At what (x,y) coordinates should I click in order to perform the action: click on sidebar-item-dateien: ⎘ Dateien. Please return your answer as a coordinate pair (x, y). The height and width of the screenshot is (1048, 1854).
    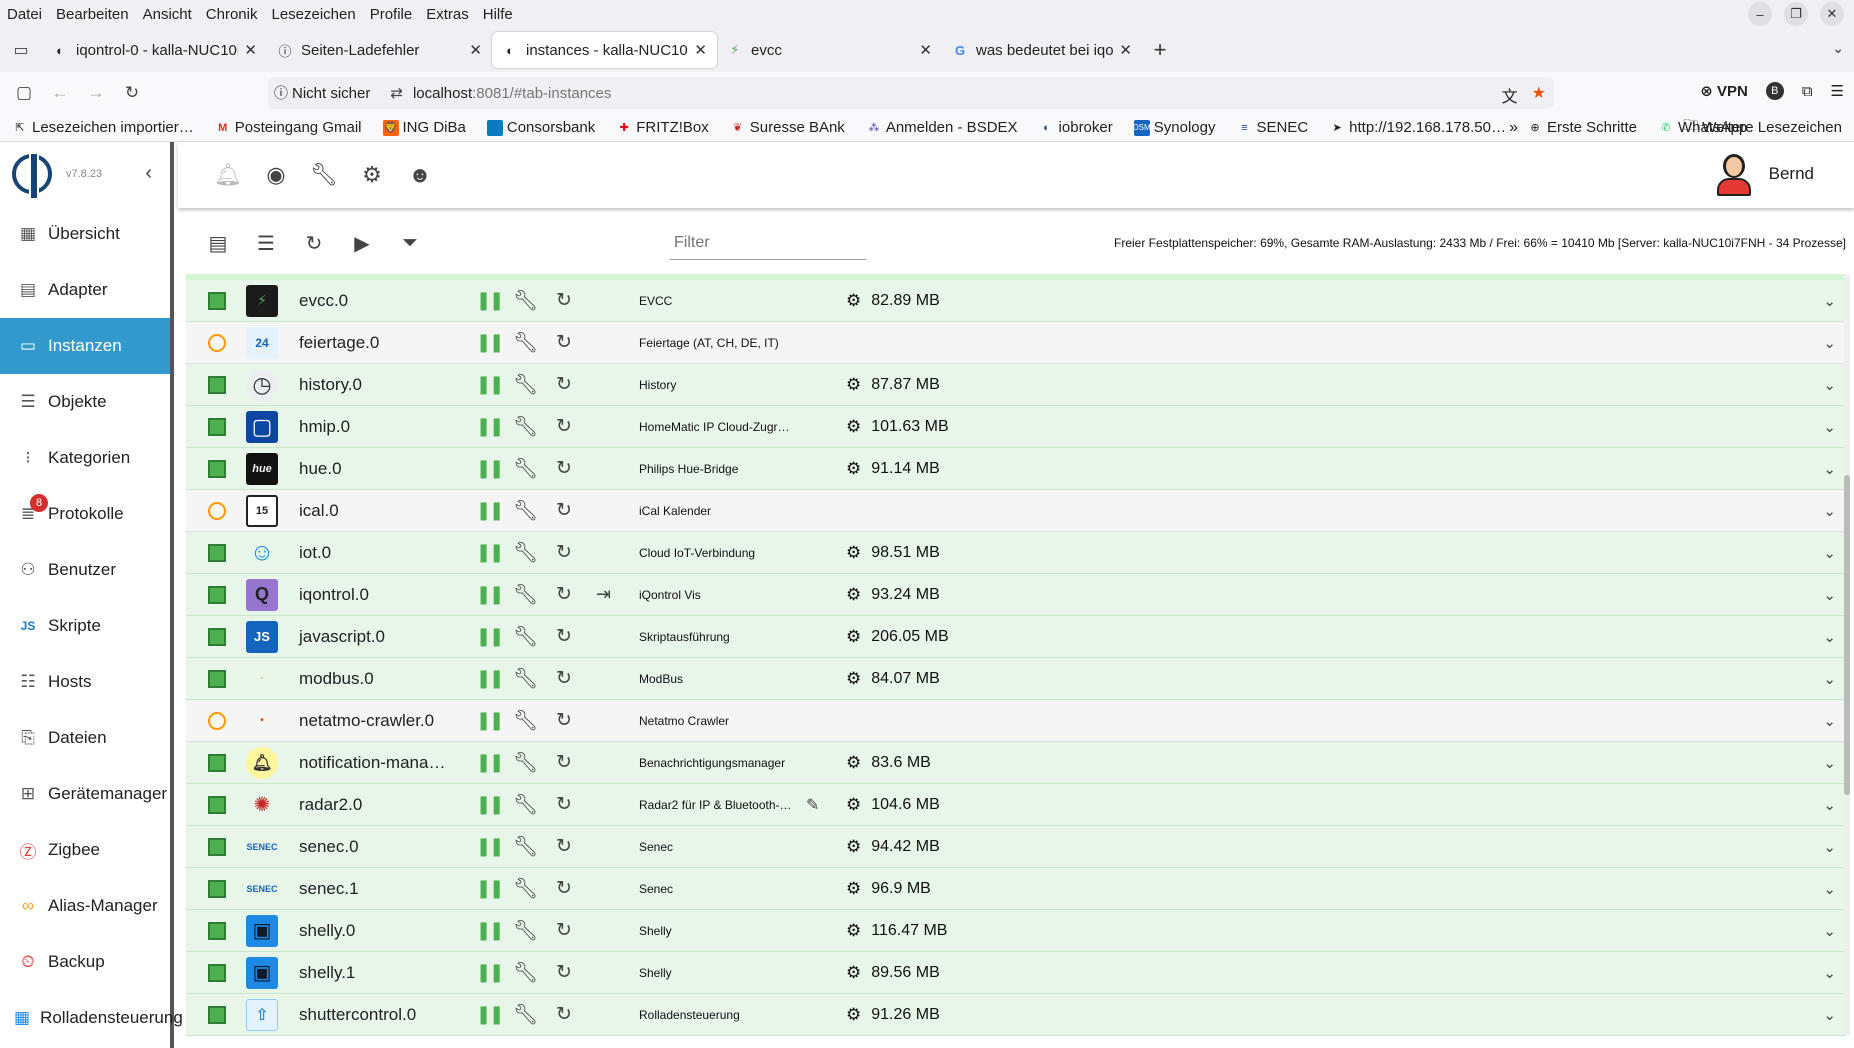
    Looking at the image, I should click on (85, 738).